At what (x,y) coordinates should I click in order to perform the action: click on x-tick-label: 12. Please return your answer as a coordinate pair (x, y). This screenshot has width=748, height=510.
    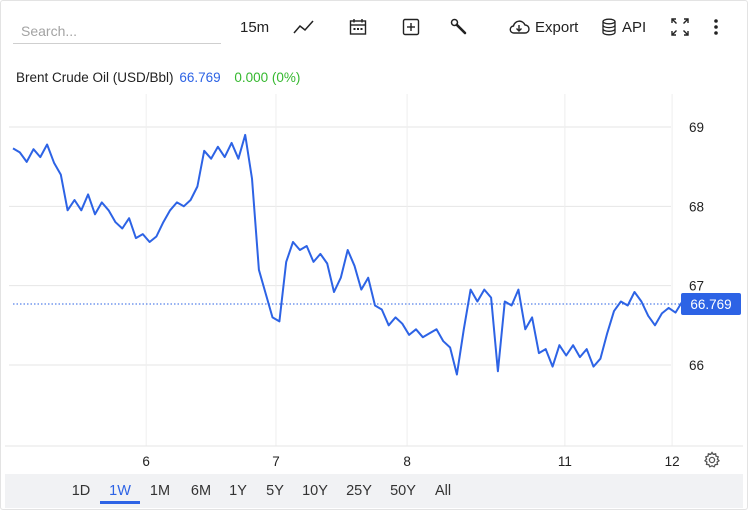
    Looking at the image, I should click on (672, 461).